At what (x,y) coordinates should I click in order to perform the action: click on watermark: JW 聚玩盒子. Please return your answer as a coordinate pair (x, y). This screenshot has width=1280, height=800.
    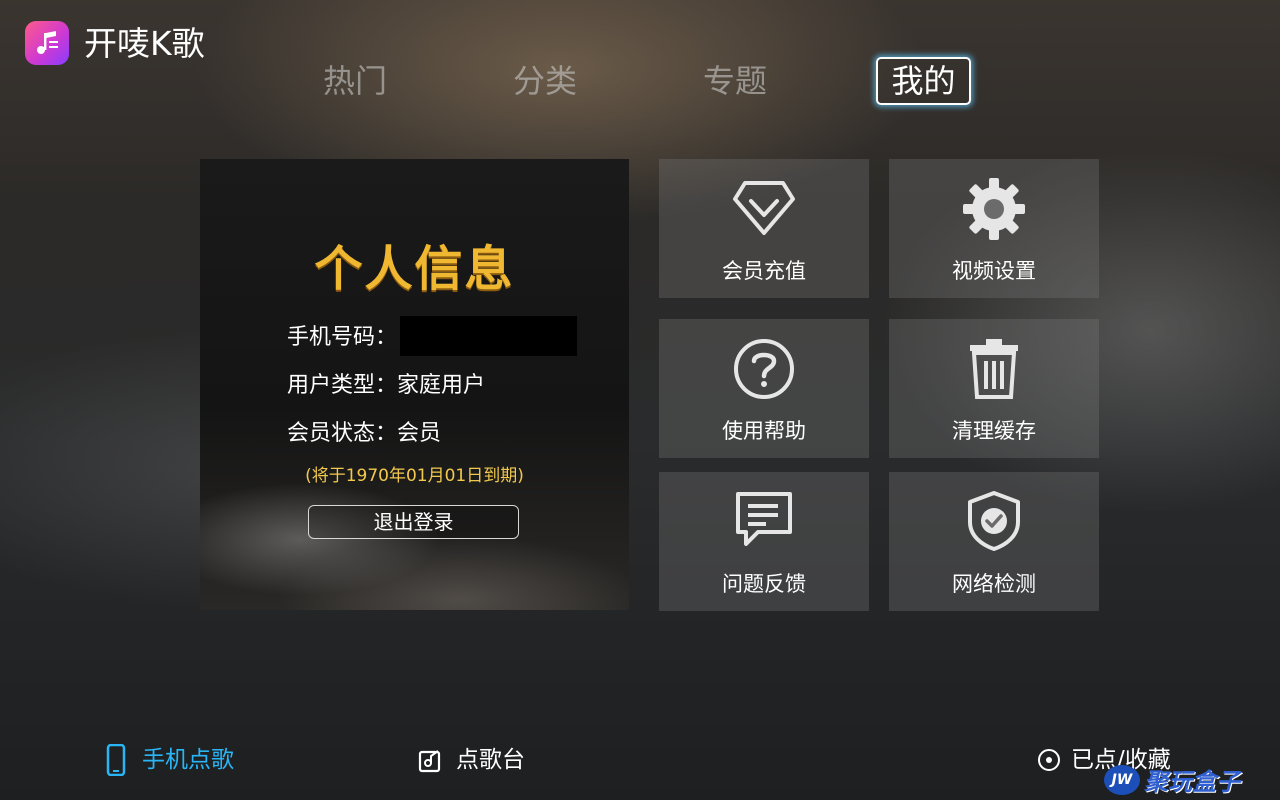
    Looking at the image, I should click on (1172, 779).